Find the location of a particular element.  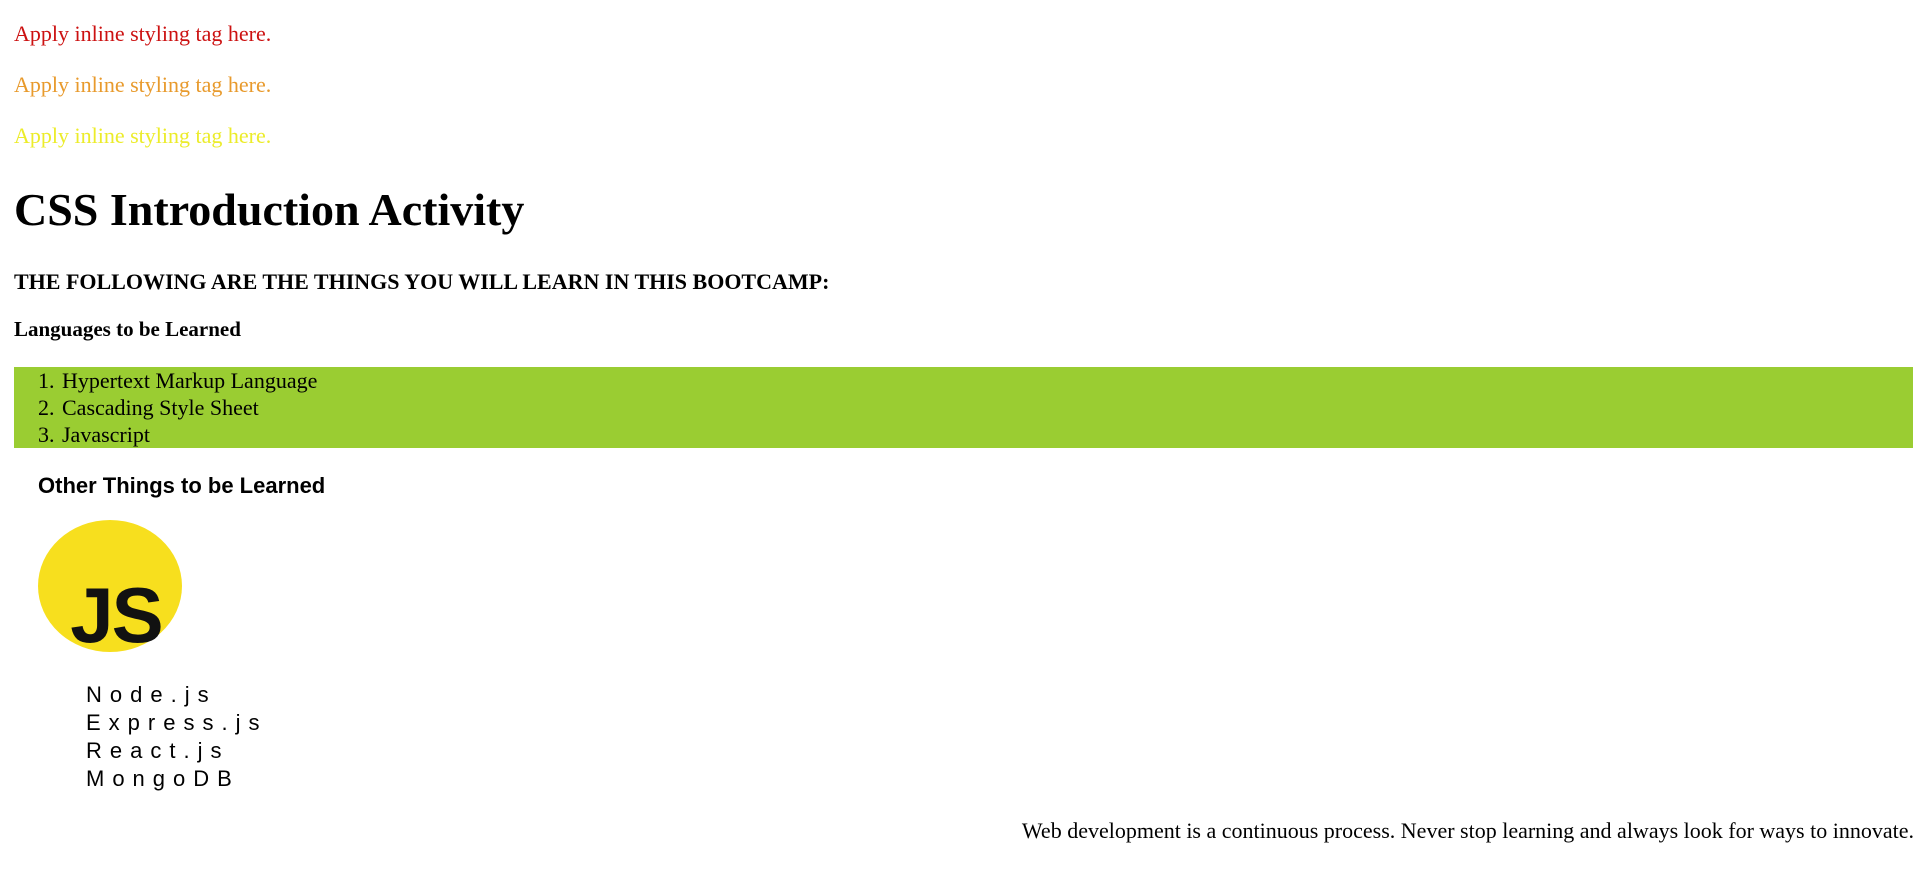

list-item: Node.js is located at coordinates (151, 694).